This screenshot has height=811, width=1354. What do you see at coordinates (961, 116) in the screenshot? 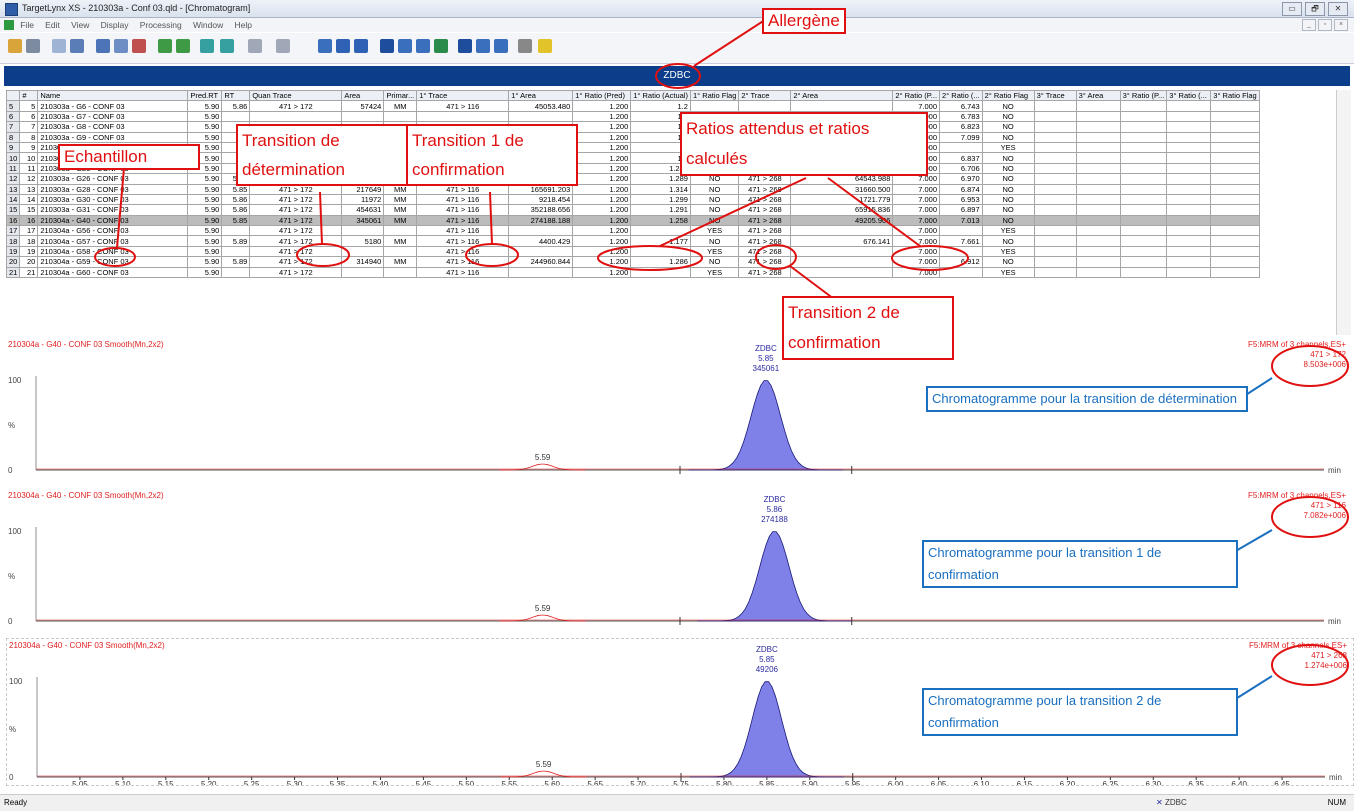
I see `table-cell: 6.783` at bounding box center [961, 116].